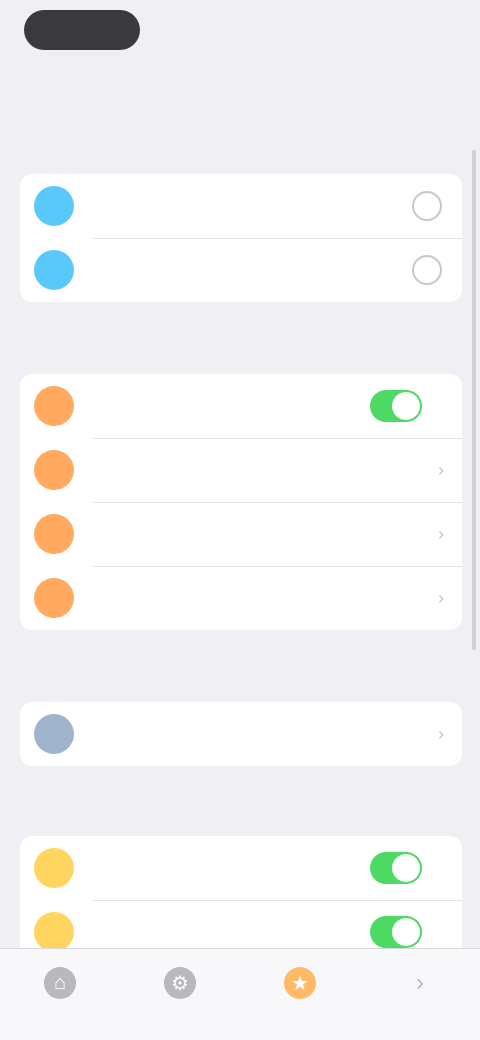  I want to click on tab-bar: ⌂ ⚙ ★ ›, so click(240, 994).